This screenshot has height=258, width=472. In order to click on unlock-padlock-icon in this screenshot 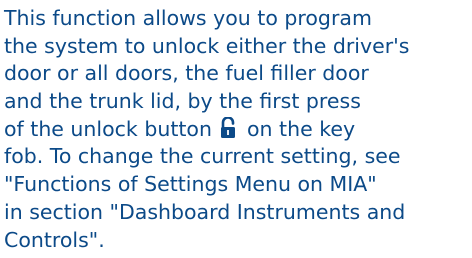, I will do `click(229, 127)`.